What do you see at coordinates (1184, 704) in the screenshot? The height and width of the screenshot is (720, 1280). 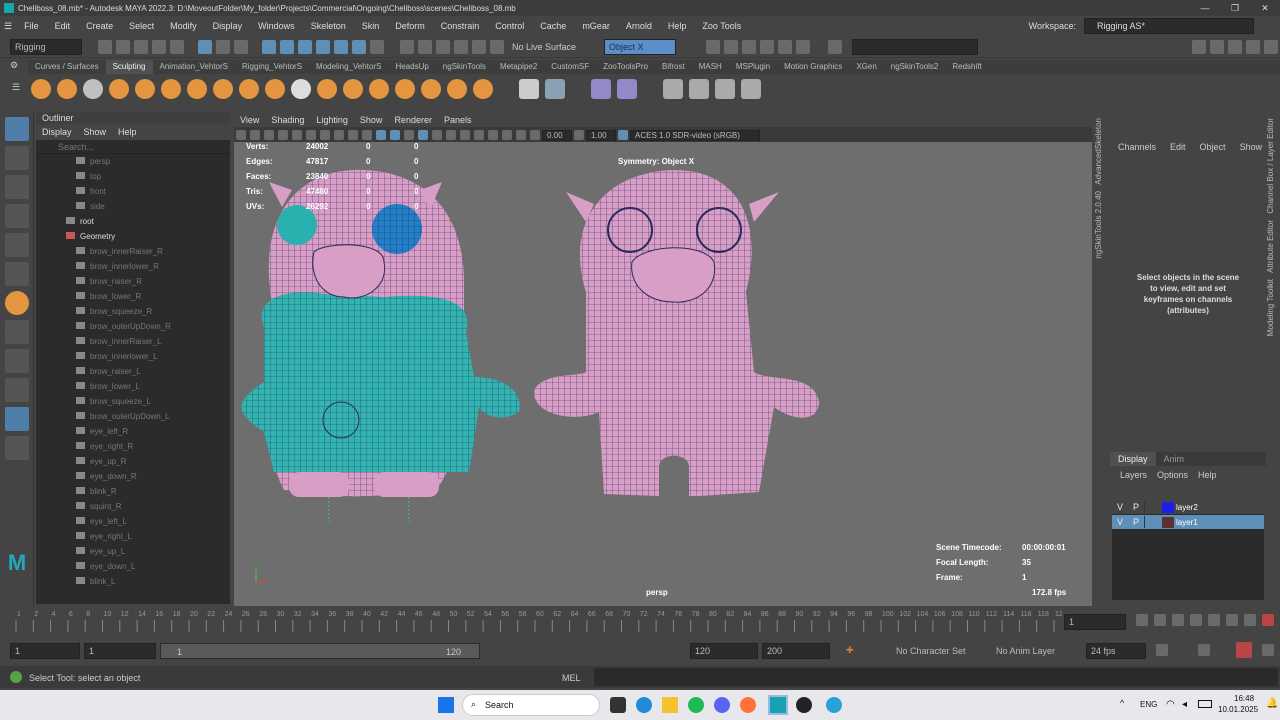 I see `volume-icon: ◂` at bounding box center [1184, 704].